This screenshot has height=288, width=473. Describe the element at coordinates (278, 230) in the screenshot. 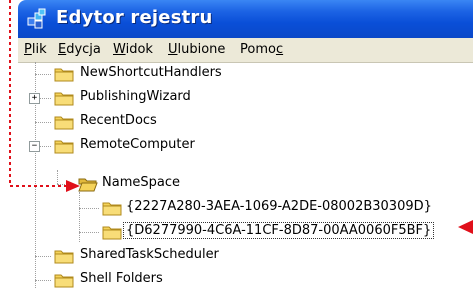

I see `tree-item-label: {D6277990-4C6A-11CF-8D87-00AA0060F5BF}` at that location.